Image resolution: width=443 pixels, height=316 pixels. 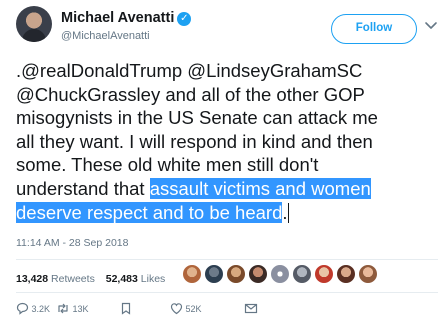 What do you see at coordinates (167, 165) in the screenshot?
I see `tweet-text-line: some. These old white men still don't` at bounding box center [167, 165].